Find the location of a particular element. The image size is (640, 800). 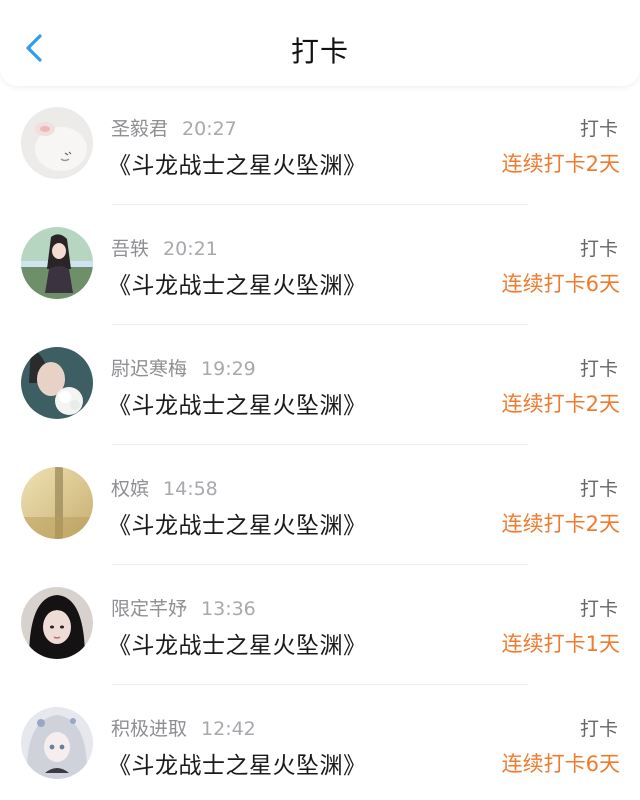

nav-header: 打卡 is located at coordinates (320, 43).